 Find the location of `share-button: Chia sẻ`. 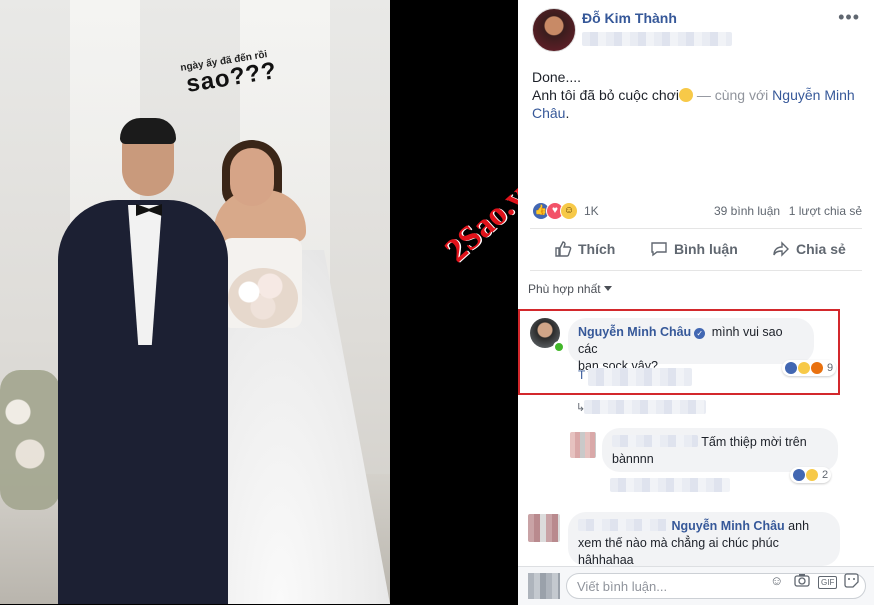

share-button: Chia sẻ is located at coordinates (809, 249).